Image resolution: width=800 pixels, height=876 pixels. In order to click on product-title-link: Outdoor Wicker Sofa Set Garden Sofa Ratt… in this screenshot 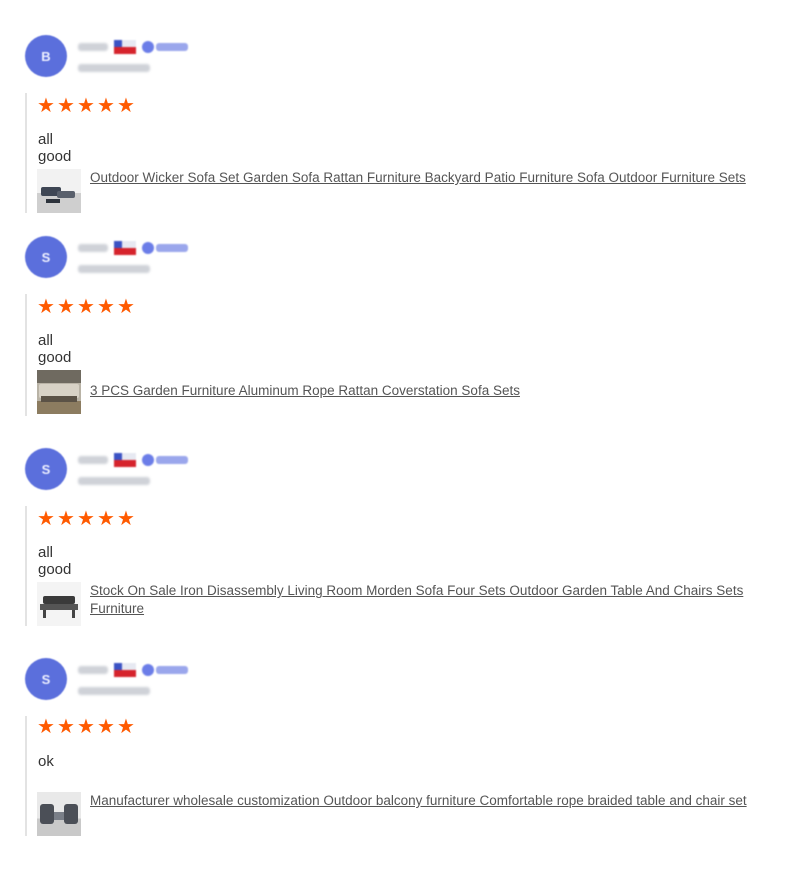, I will do `click(440, 178)`.